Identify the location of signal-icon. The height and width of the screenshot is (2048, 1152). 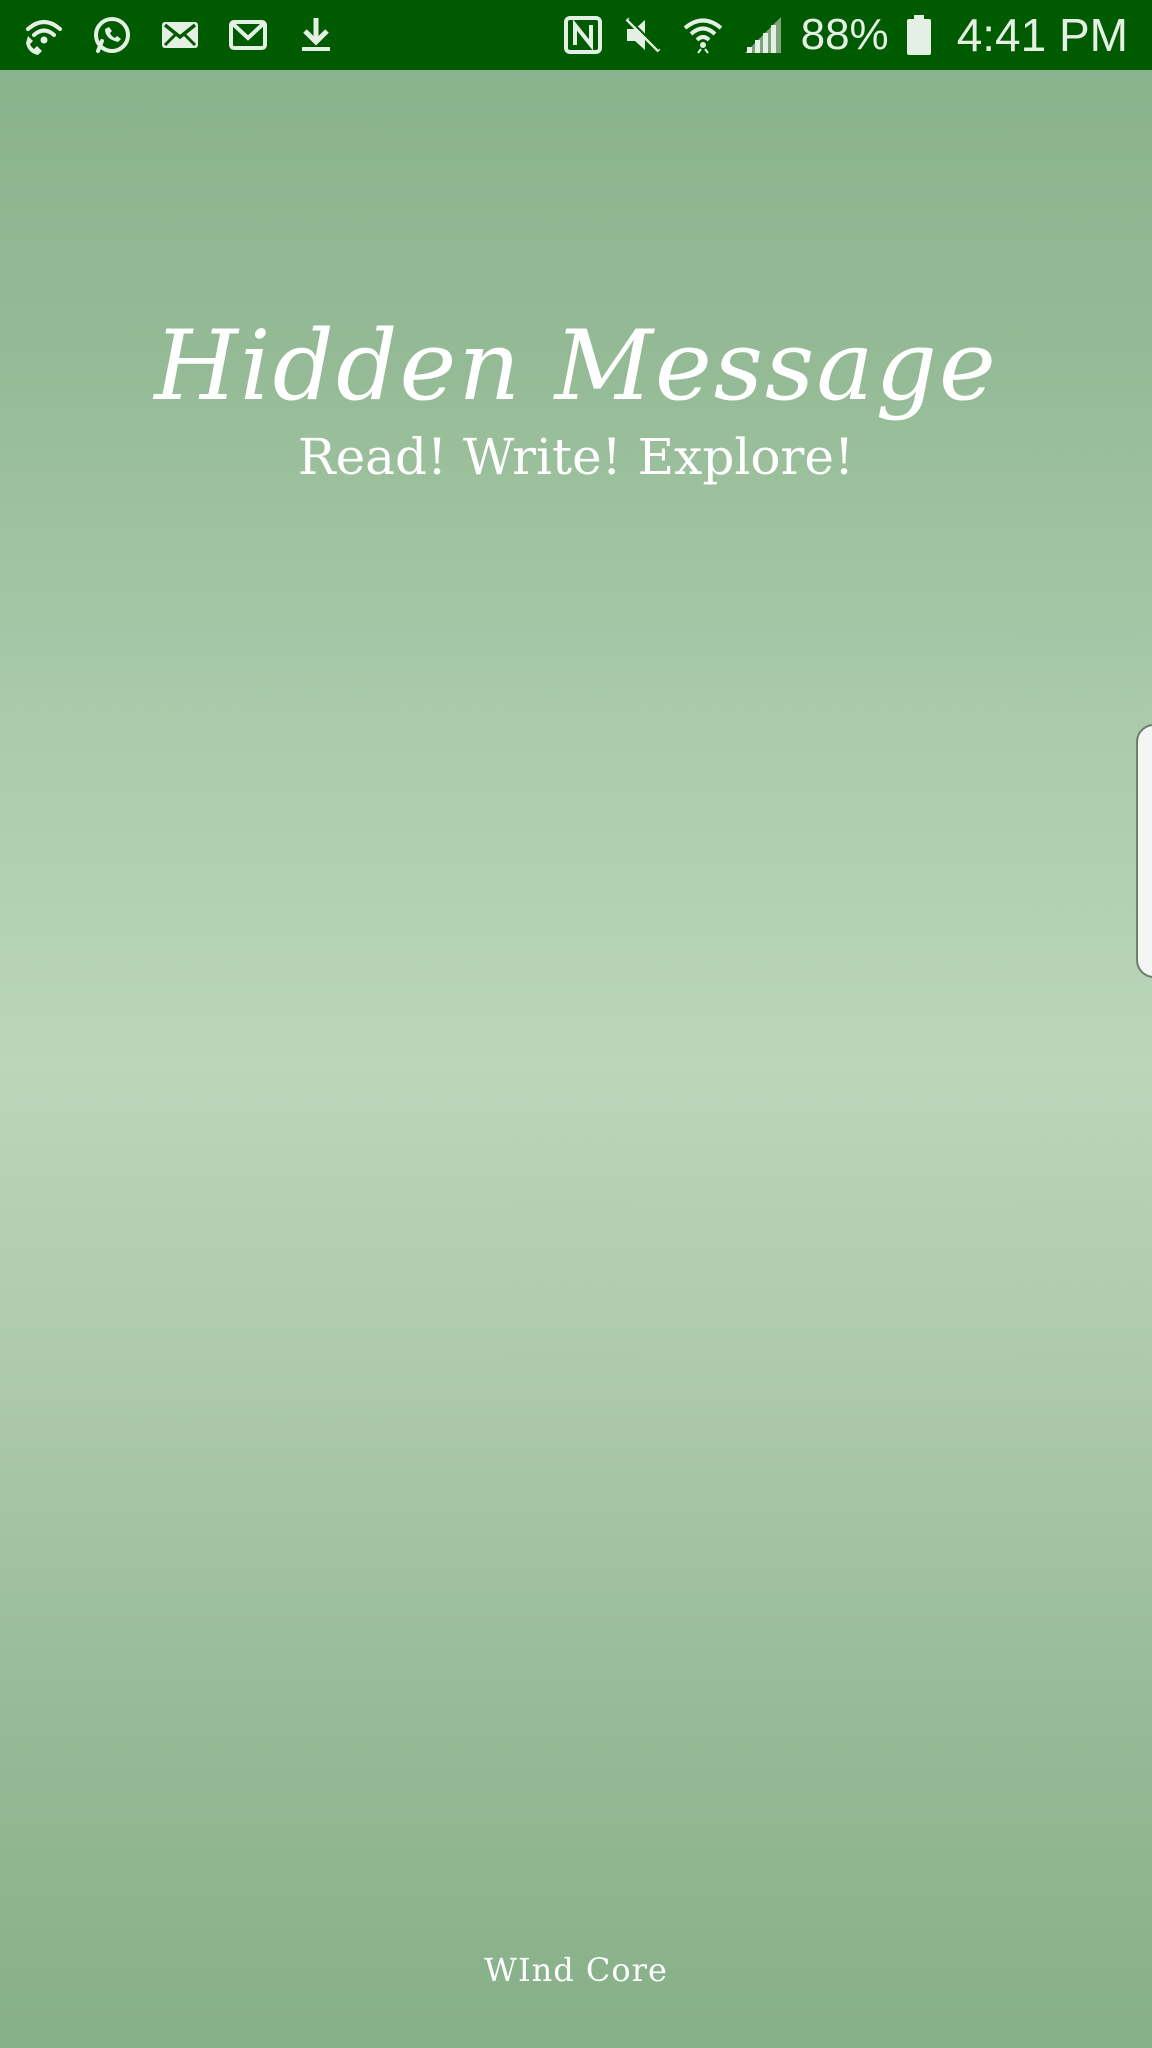
(763, 35).